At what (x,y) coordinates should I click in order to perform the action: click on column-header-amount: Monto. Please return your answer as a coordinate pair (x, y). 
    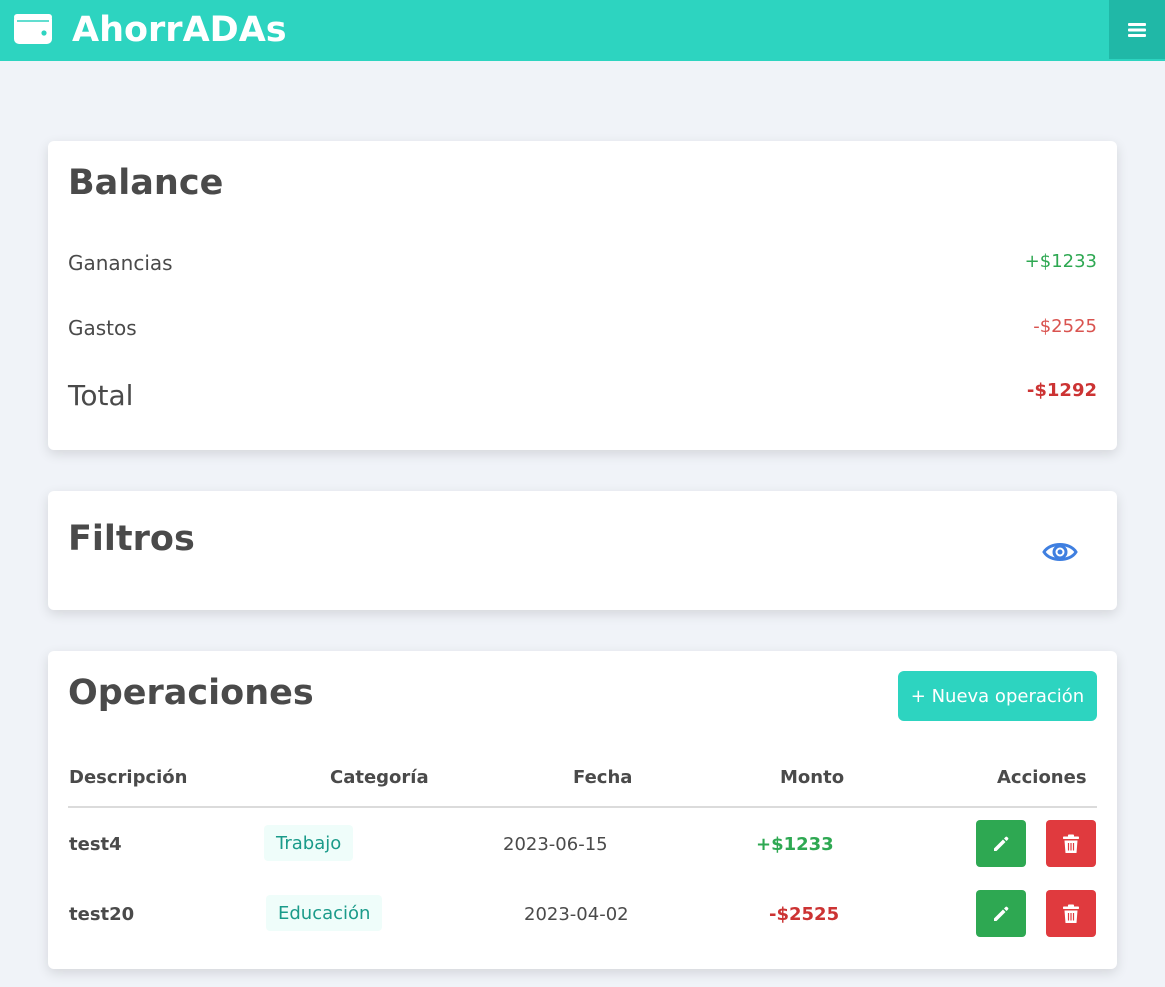
    Looking at the image, I should click on (812, 777).